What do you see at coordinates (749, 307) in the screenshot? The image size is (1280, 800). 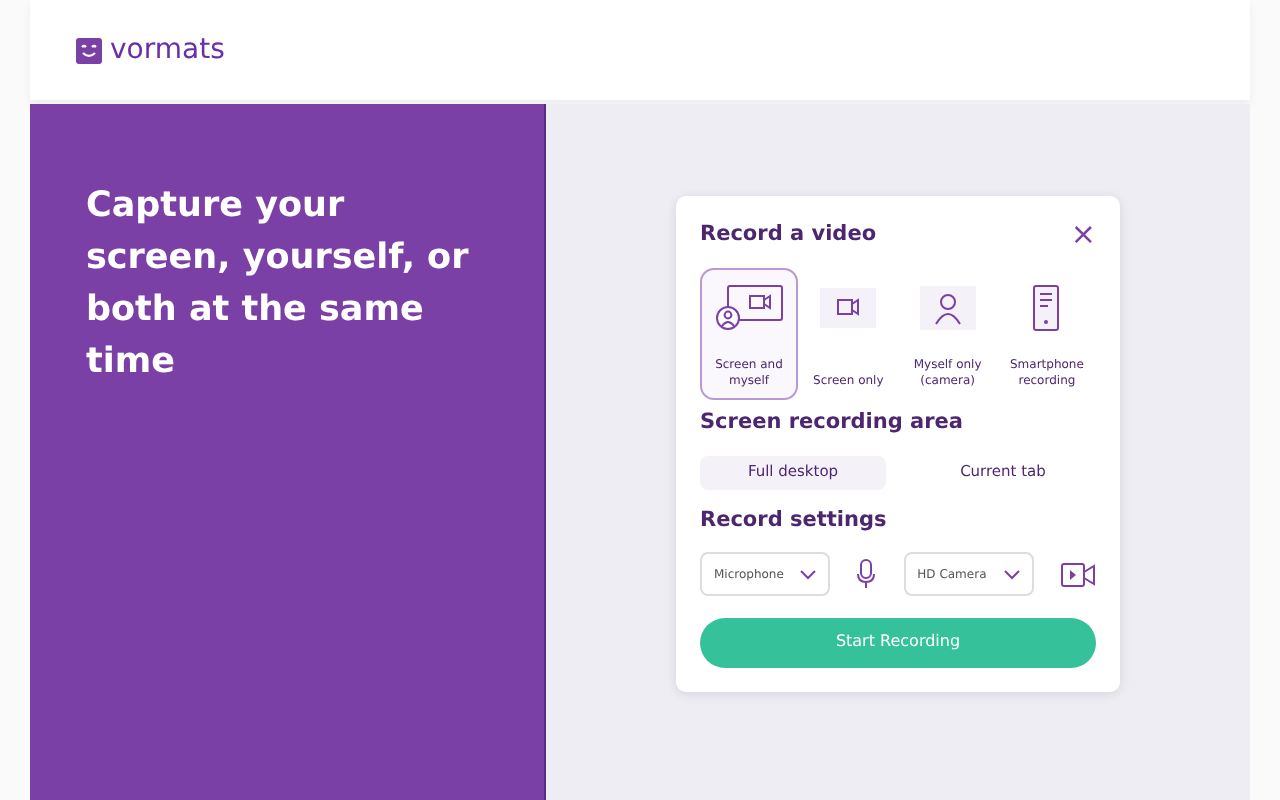 I see `screen-camera-icon` at bounding box center [749, 307].